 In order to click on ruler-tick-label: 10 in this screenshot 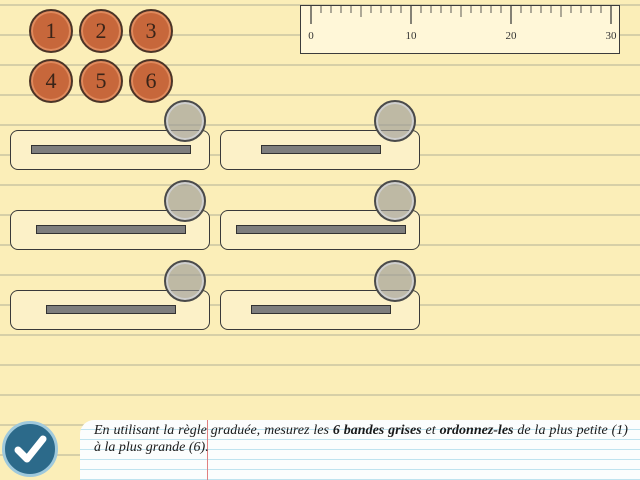, I will do `click(412, 36)`.